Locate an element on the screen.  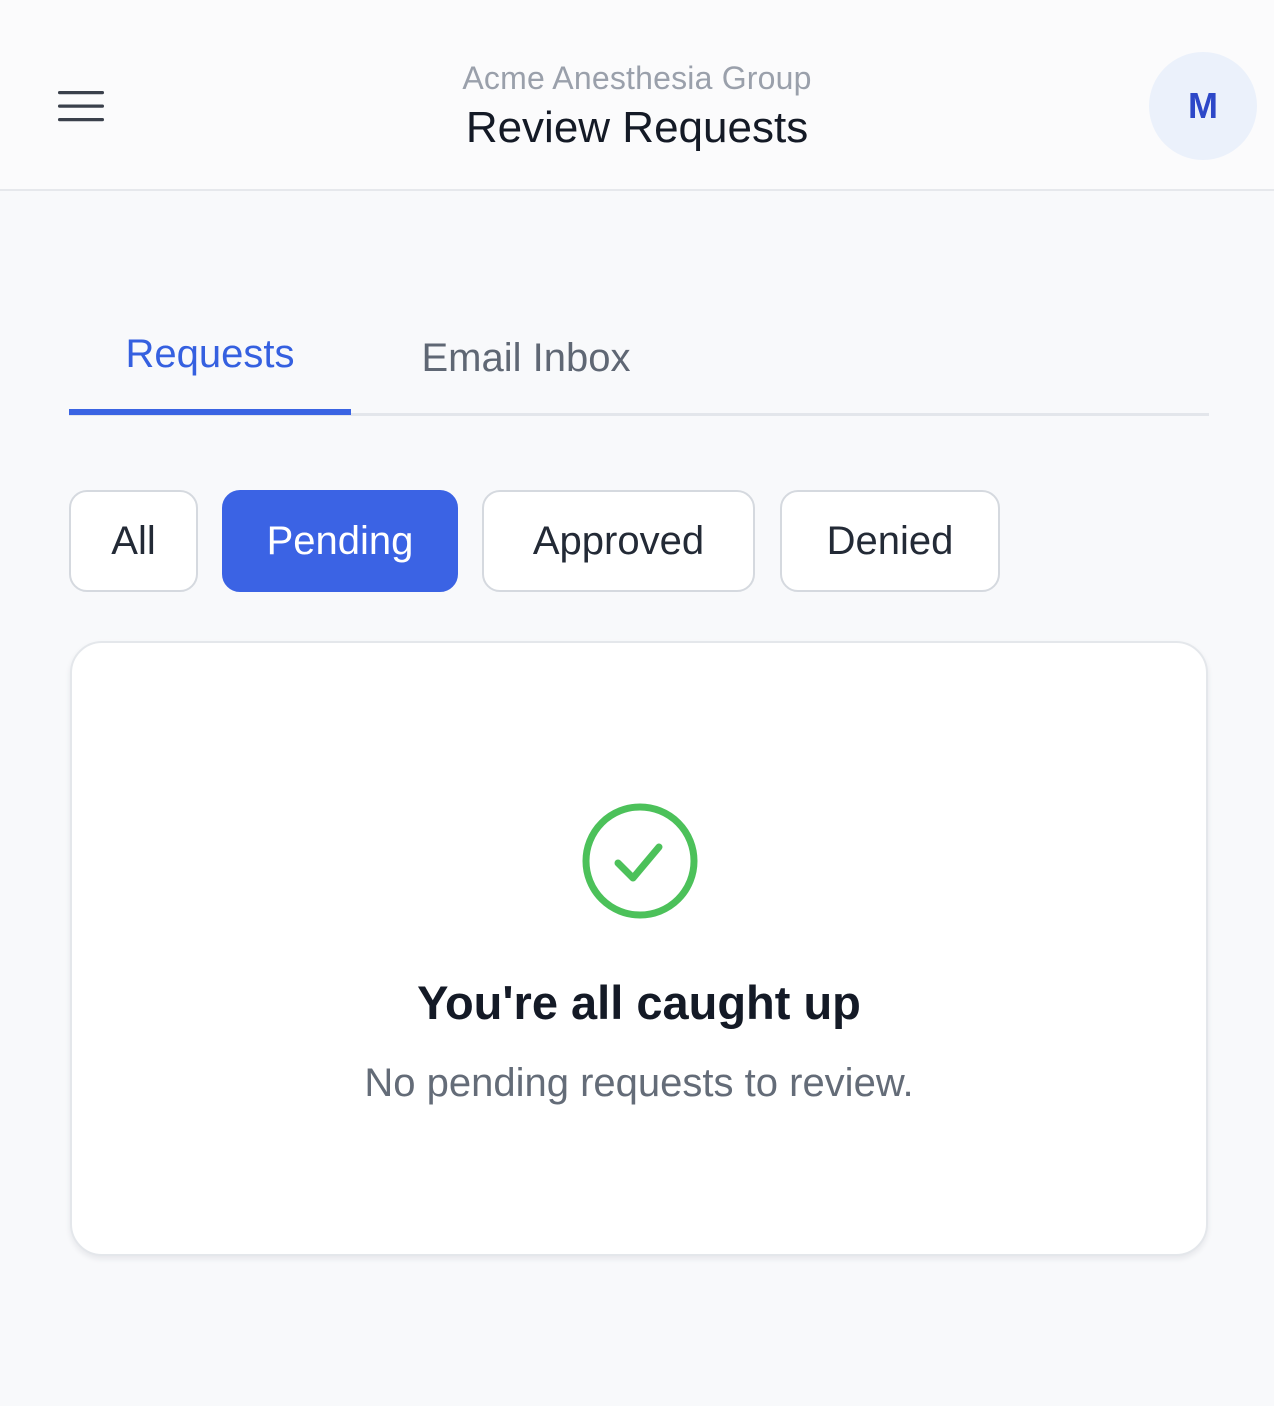
check-circle-icon is located at coordinates (640, 861).